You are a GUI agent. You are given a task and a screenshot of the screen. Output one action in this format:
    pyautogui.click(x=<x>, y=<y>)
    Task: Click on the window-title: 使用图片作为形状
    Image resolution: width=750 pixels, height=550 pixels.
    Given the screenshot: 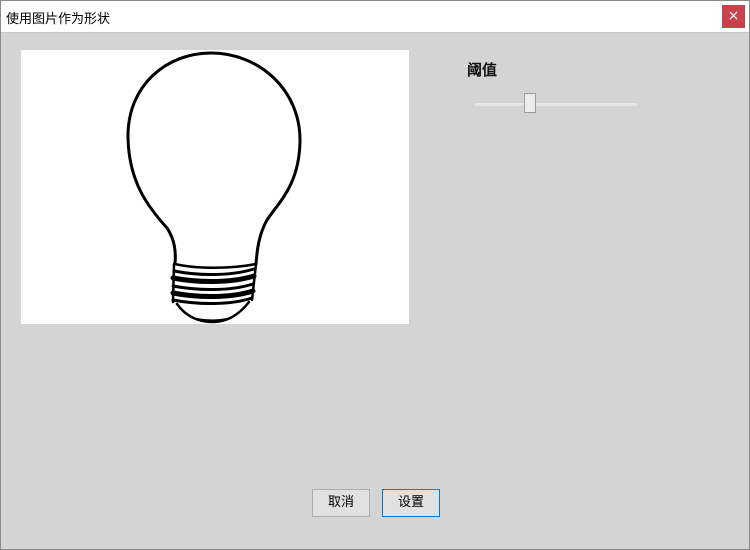 What is the action you would take?
    pyautogui.click(x=58, y=19)
    